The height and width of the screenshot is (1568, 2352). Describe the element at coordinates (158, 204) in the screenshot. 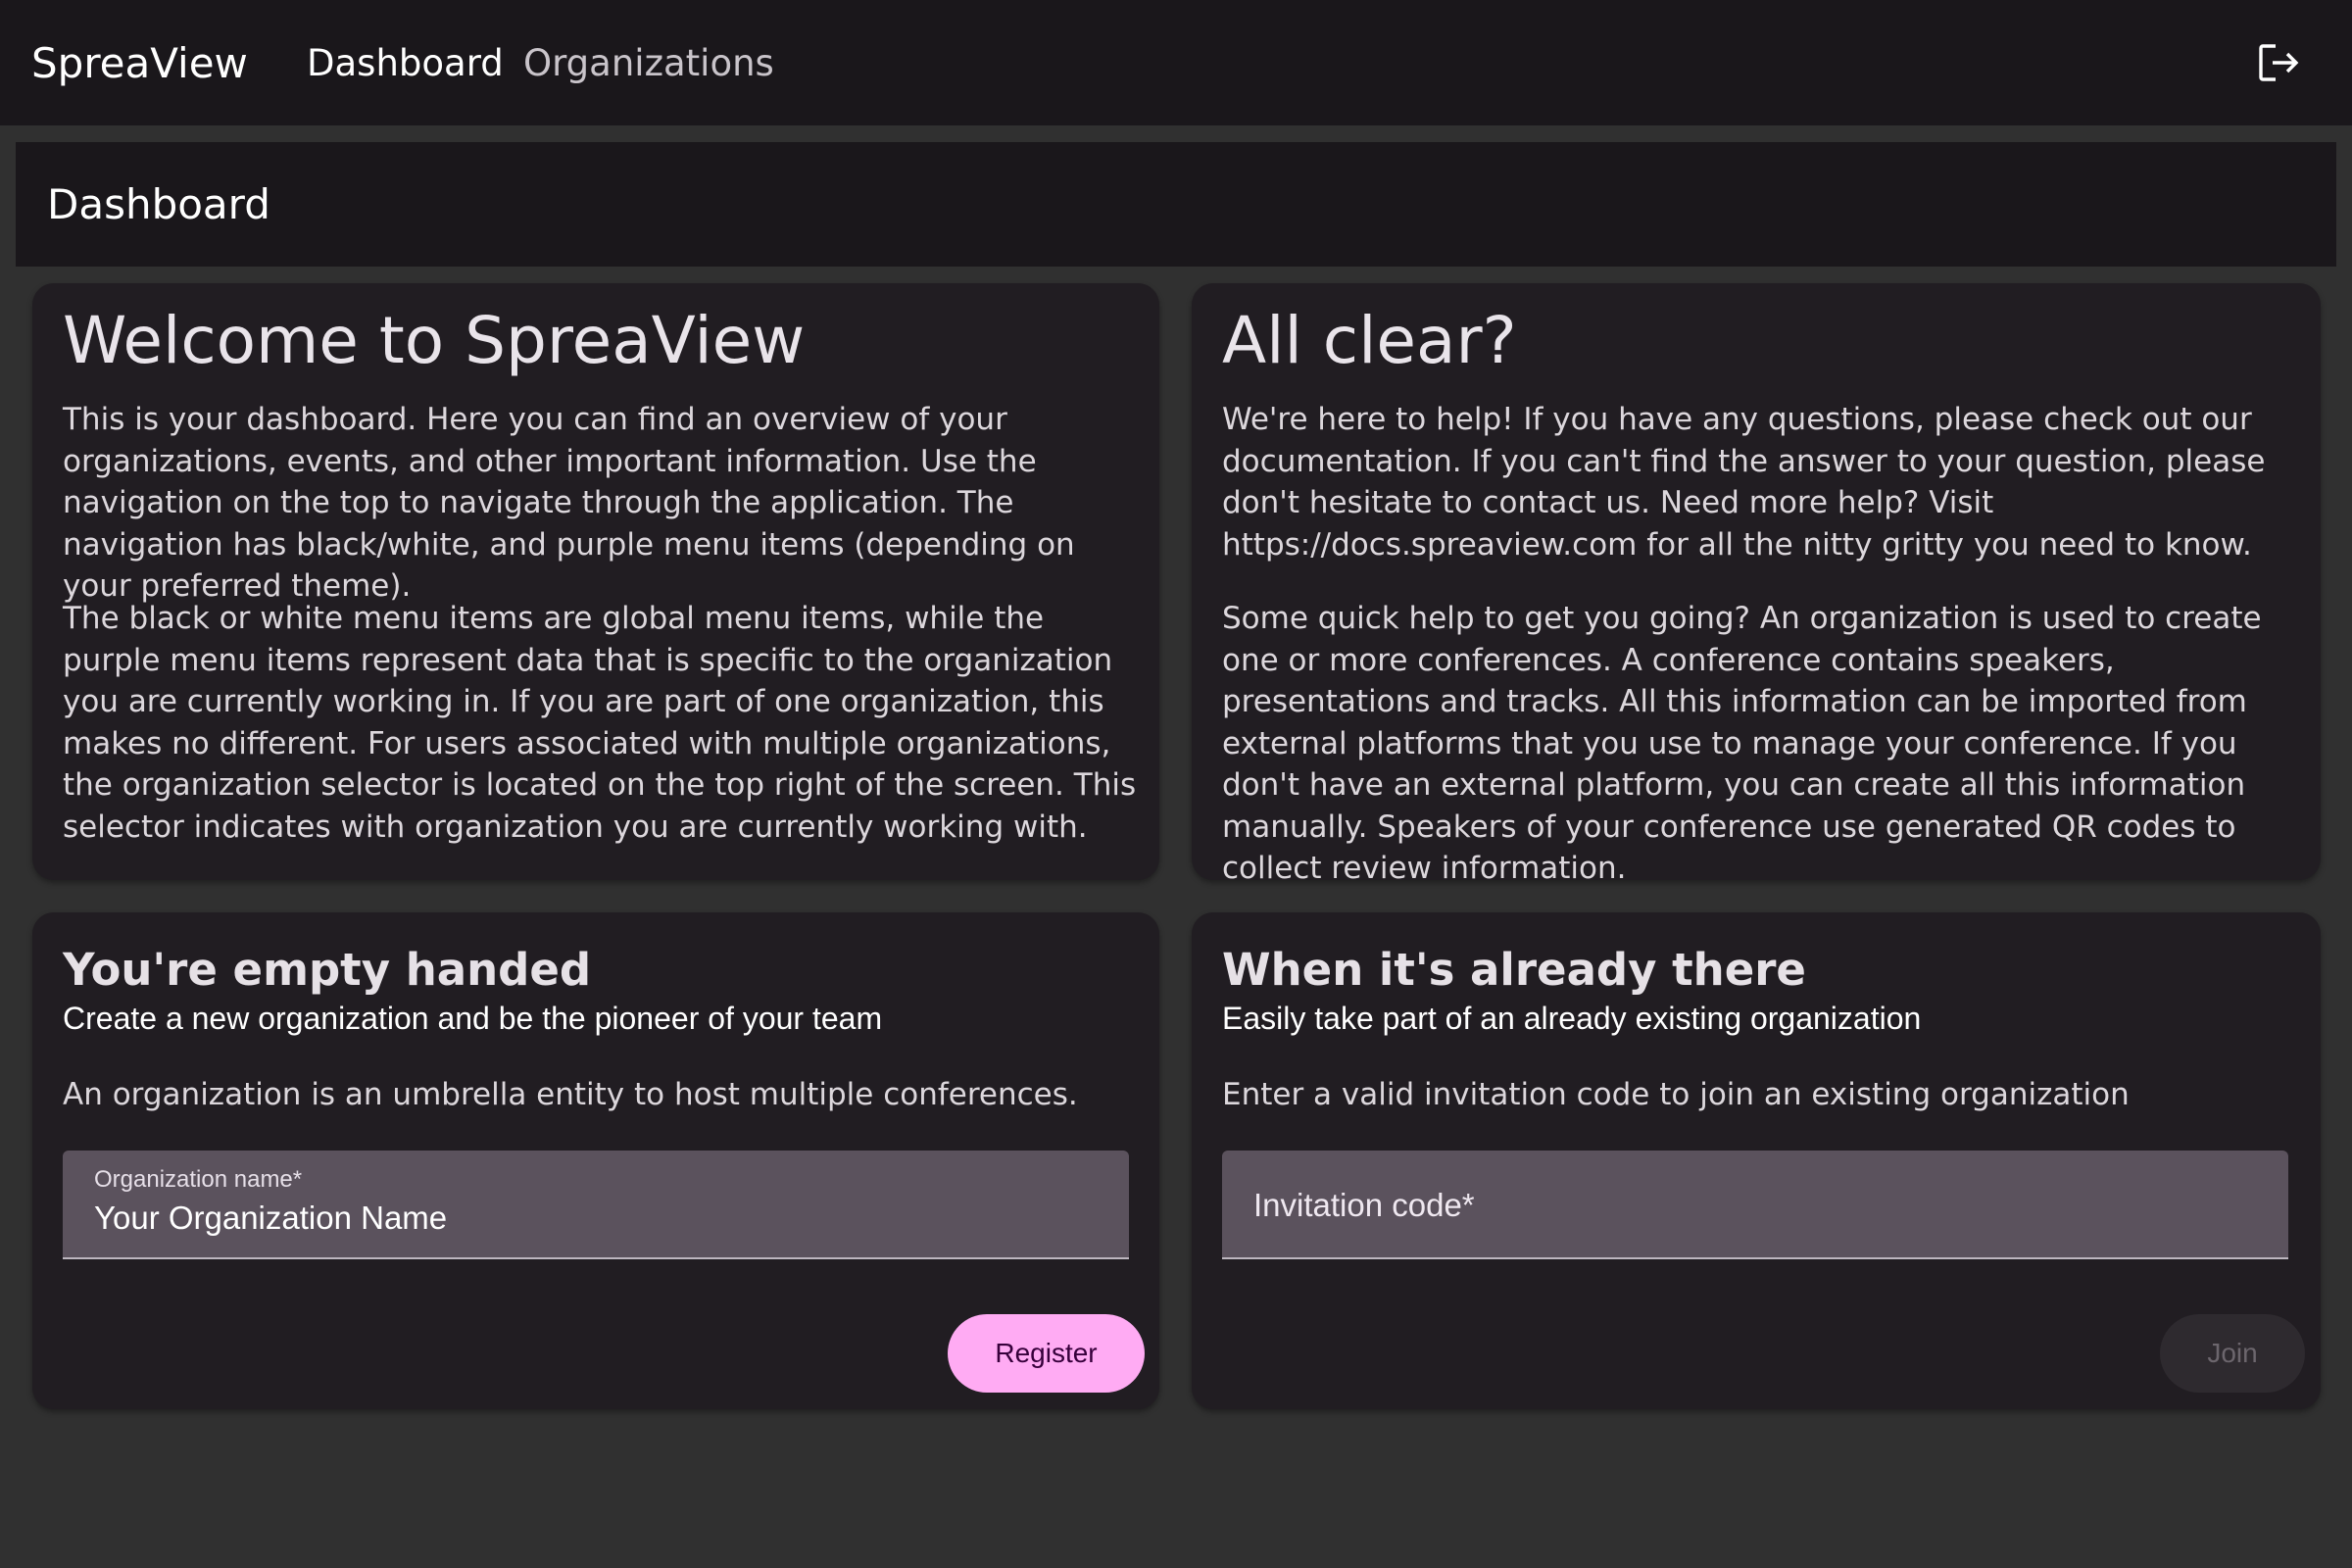

I see `page-title: Dashboard` at that location.